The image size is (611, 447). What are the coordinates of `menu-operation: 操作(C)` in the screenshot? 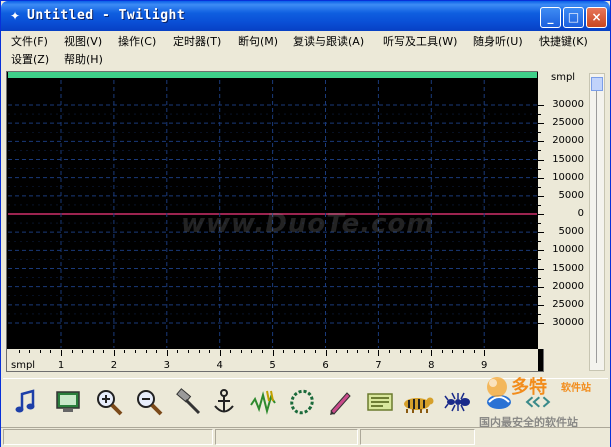 It's located at (137, 41).